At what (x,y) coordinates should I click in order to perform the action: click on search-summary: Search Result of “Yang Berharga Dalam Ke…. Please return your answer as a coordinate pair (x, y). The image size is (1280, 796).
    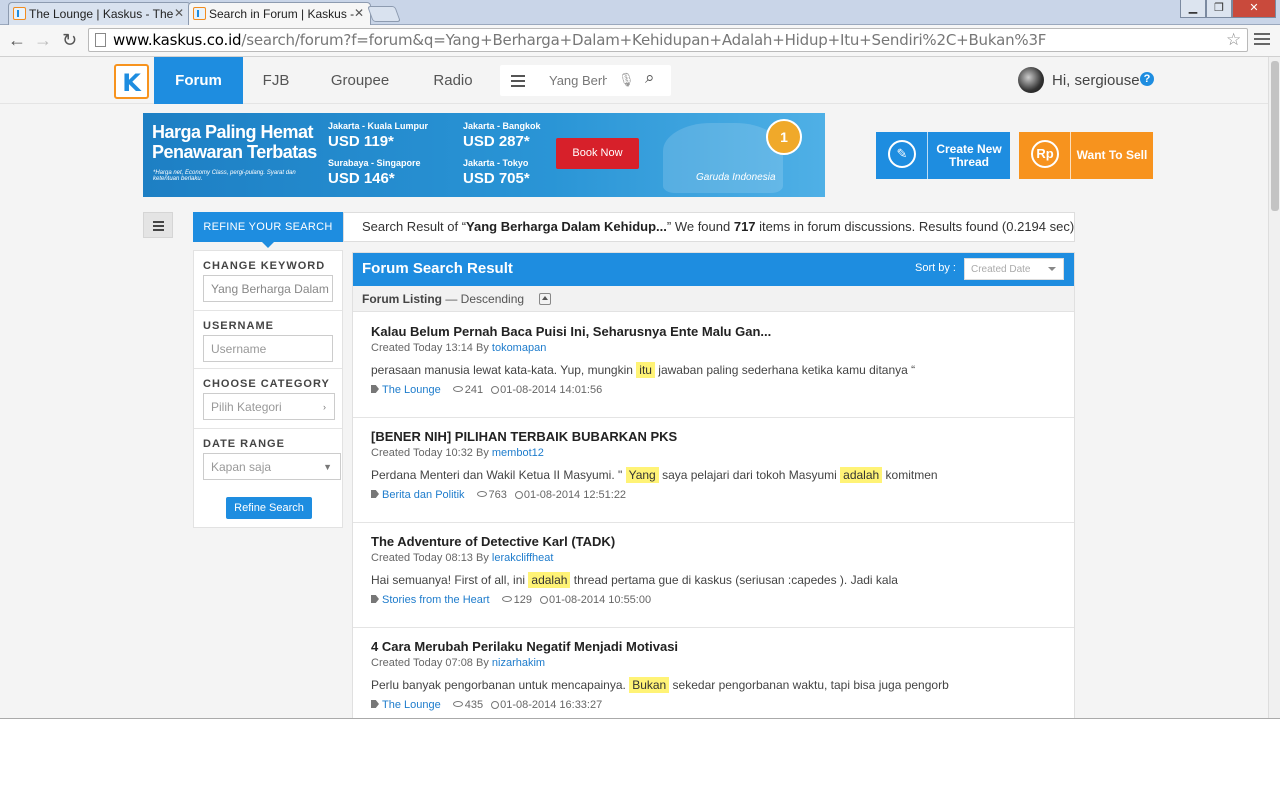
    Looking at the image, I should click on (709, 227).